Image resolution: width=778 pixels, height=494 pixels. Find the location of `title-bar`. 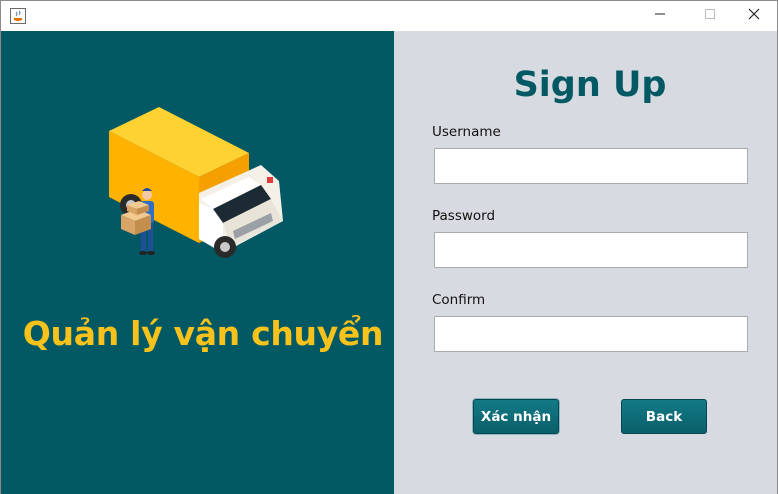

title-bar is located at coordinates (389, 16).